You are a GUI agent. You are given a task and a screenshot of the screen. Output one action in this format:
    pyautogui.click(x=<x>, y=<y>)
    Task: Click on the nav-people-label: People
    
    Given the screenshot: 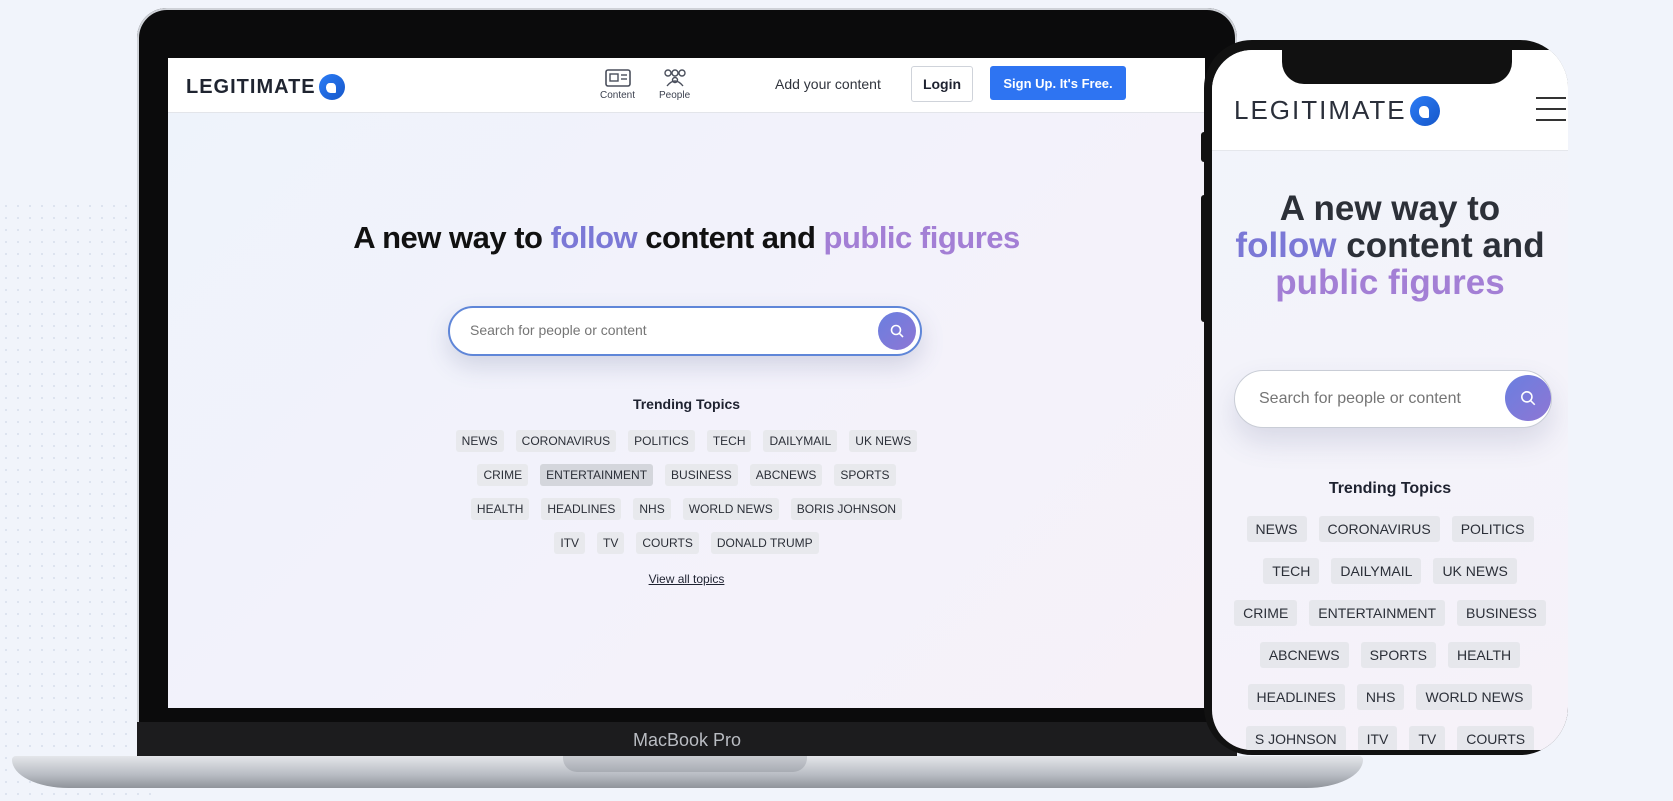 What is the action you would take?
    pyautogui.click(x=675, y=95)
    